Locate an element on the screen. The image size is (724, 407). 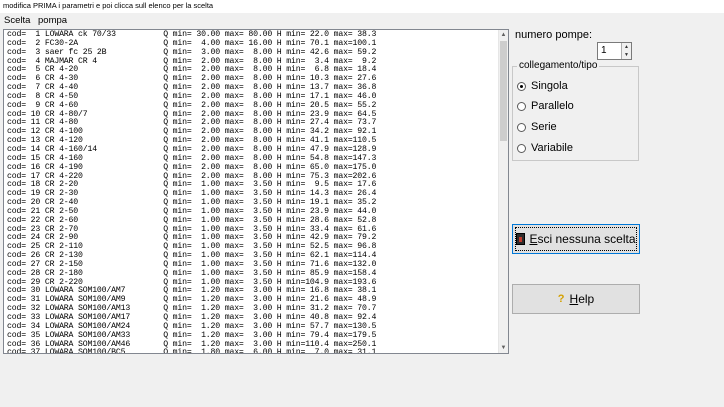
radio-serie: Serie is located at coordinates (537, 127).